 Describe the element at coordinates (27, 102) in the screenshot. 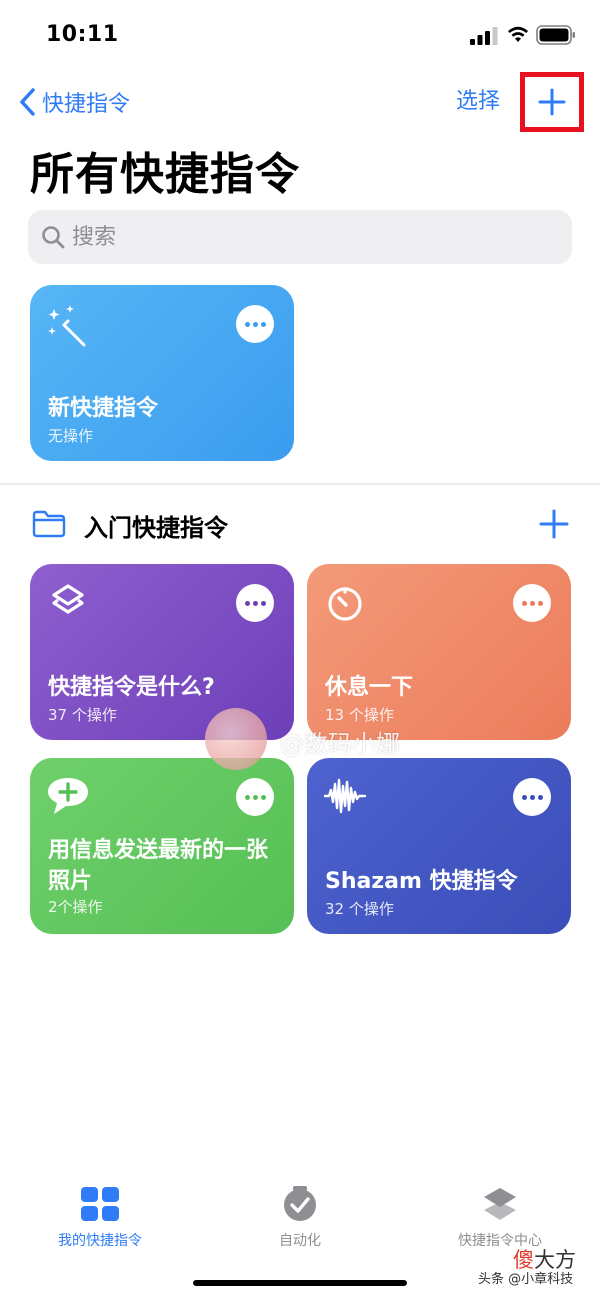

I see `chevron-left-icon` at that location.